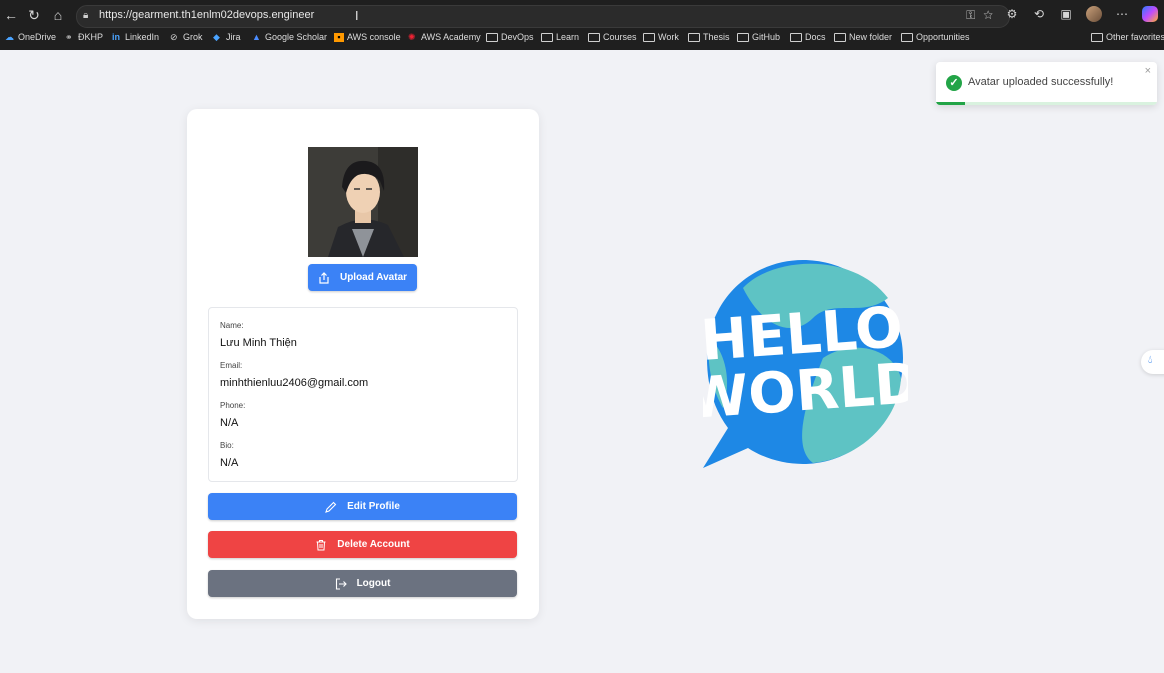 This screenshot has height=673, width=1164. What do you see at coordinates (373, 506) in the screenshot?
I see `edit-profile-label: Edit Profile` at bounding box center [373, 506].